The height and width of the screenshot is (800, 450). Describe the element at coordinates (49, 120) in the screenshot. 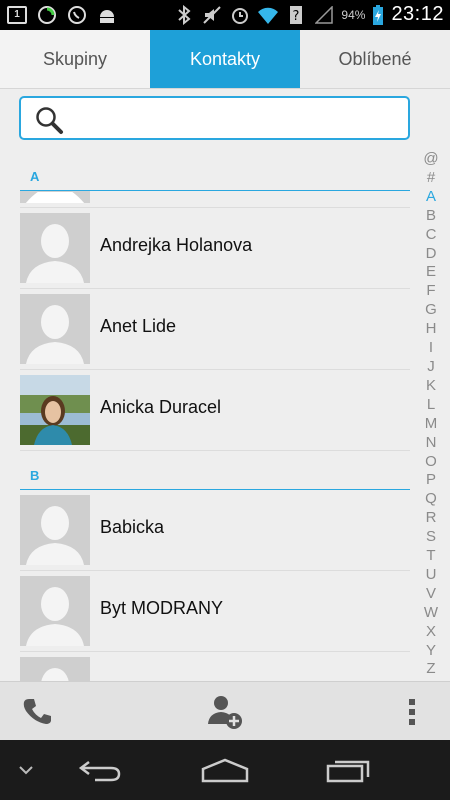

I see `search-icon` at that location.